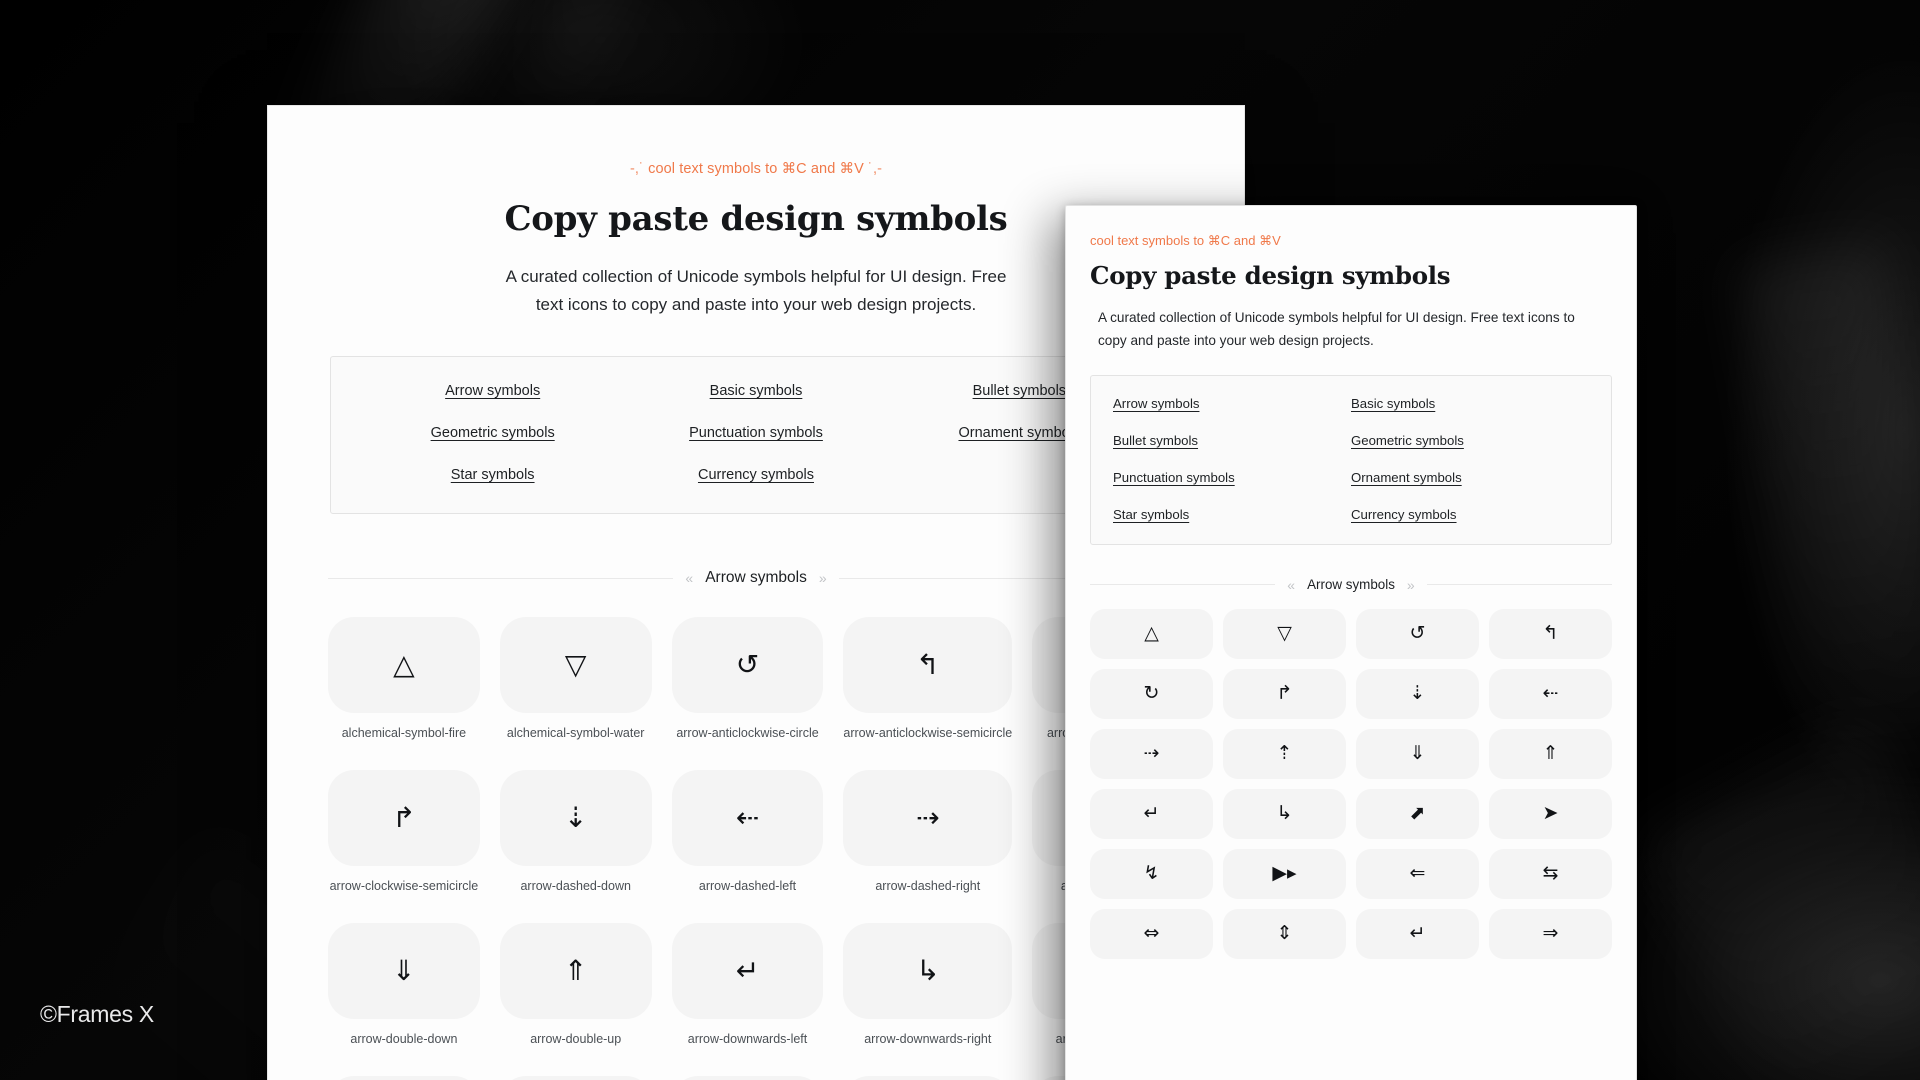 The image size is (1920, 1080). What do you see at coordinates (492, 391) in the screenshot?
I see `desktop-category-link: Arrow symbols` at bounding box center [492, 391].